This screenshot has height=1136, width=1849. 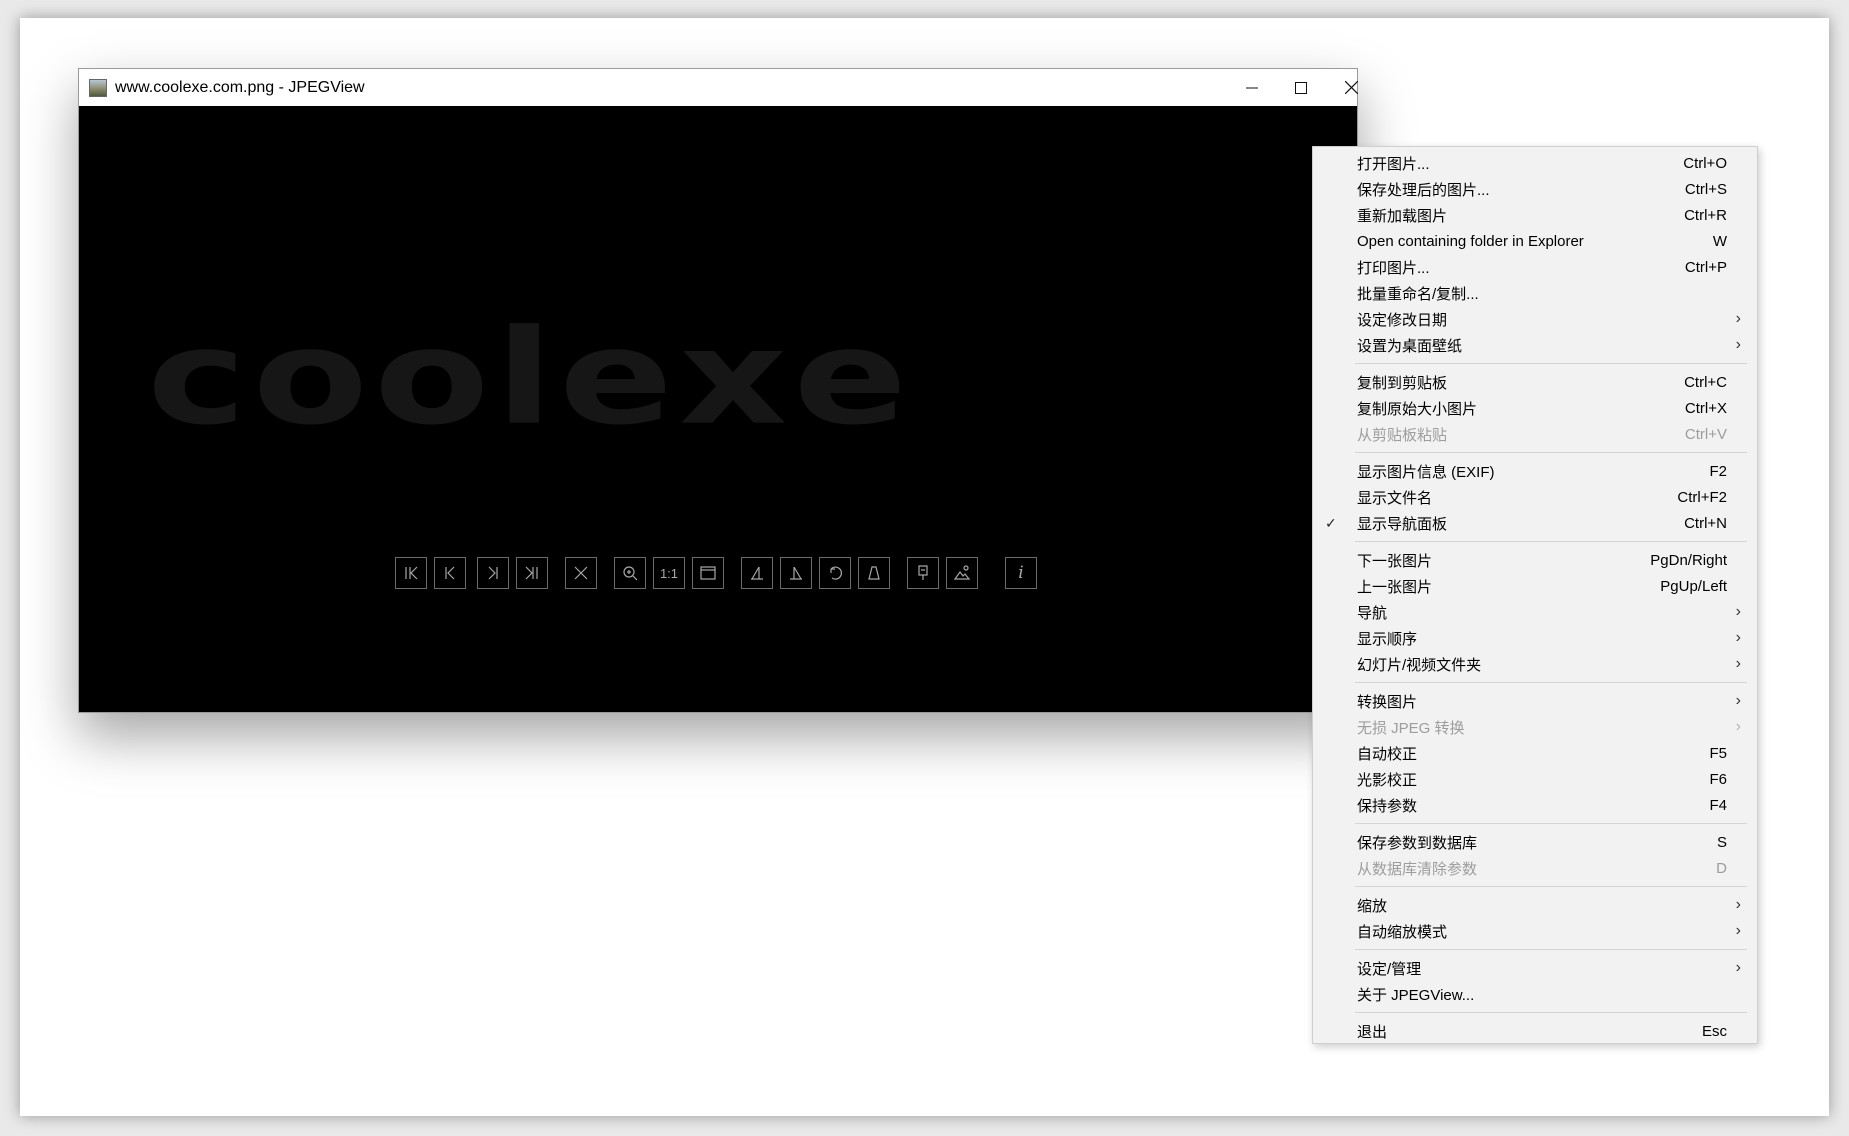 What do you see at coordinates (1402, 216) in the screenshot?
I see `menu-item-label: 重新加载图片` at bounding box center [1402, 216].